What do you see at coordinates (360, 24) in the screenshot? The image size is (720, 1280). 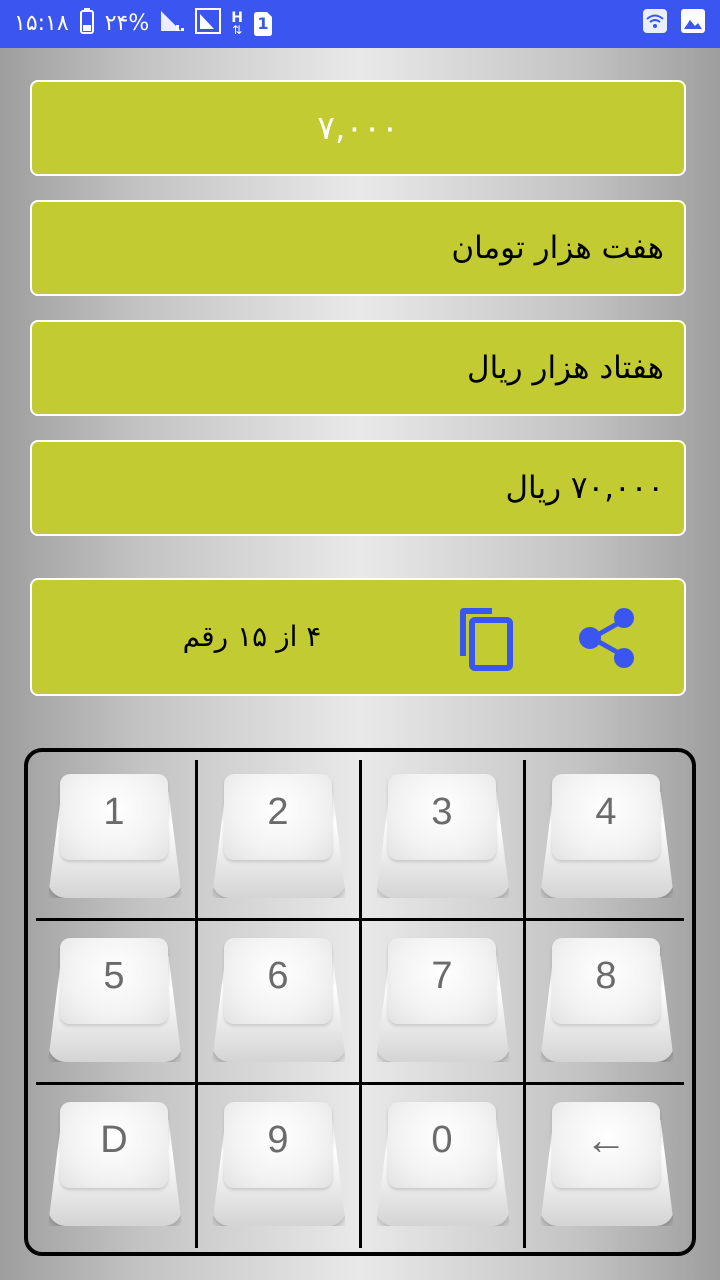 I see `status-bar: ۱۵:۱۸ ۲۴% H ⇅ 1` at bounding box center [360, 24].